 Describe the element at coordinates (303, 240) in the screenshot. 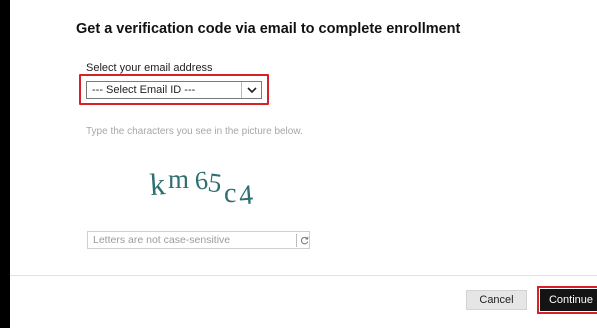

I see `refresh-icon` at that location.